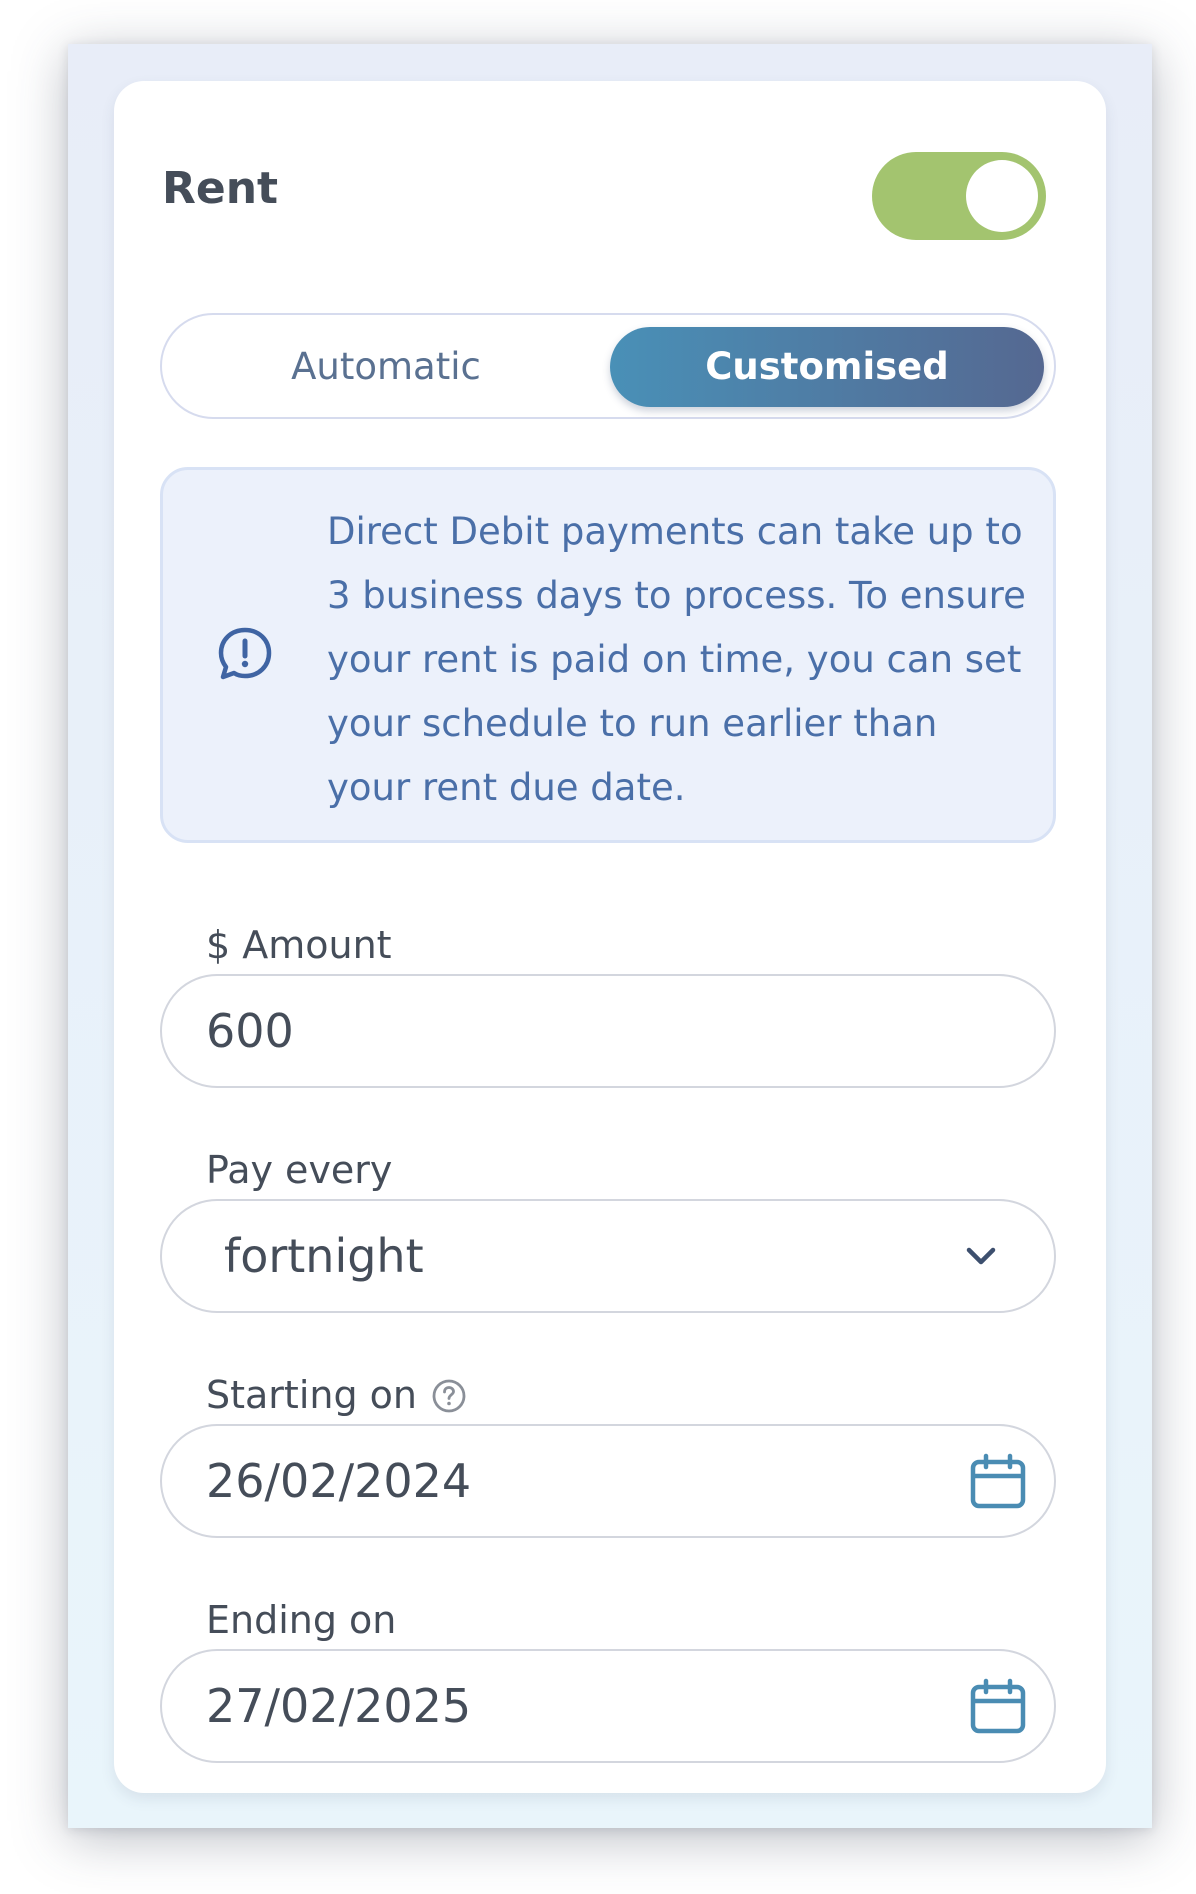 The image size is (1196, 1894). I want to click on frequency-select: fortnight, so click(608, 1256).